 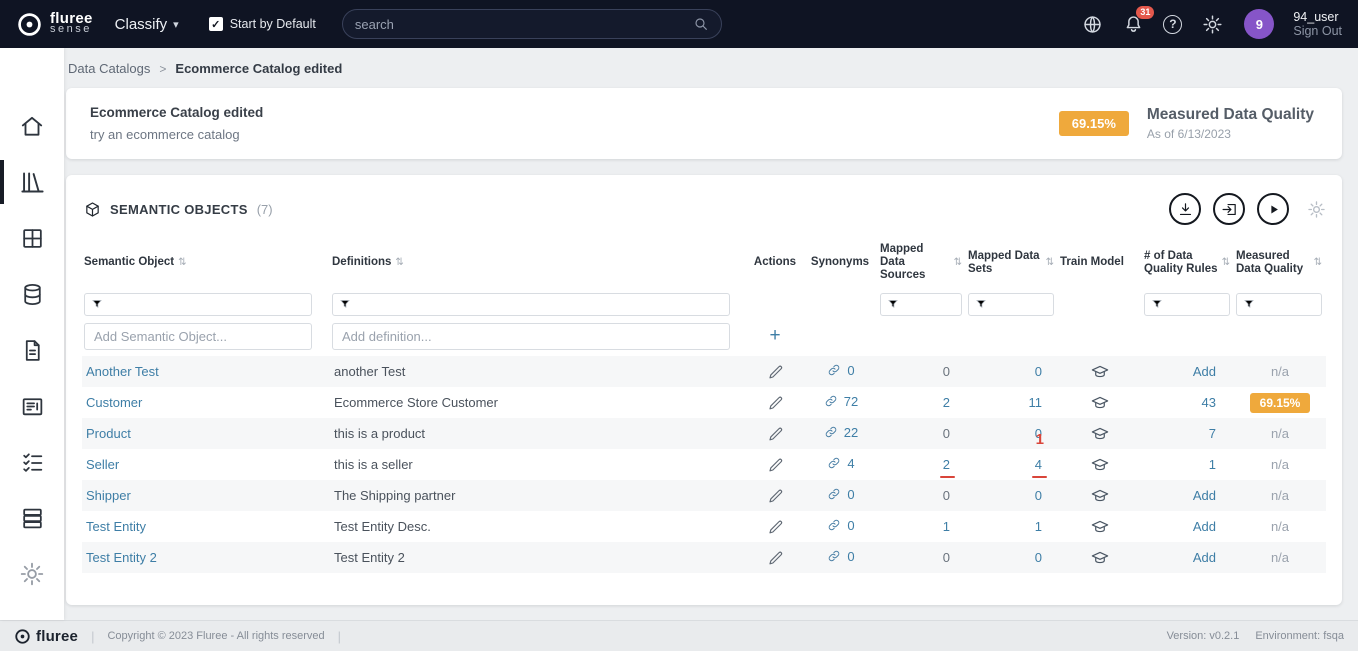 I want to click on link-icon, so click(x=834, y=494).